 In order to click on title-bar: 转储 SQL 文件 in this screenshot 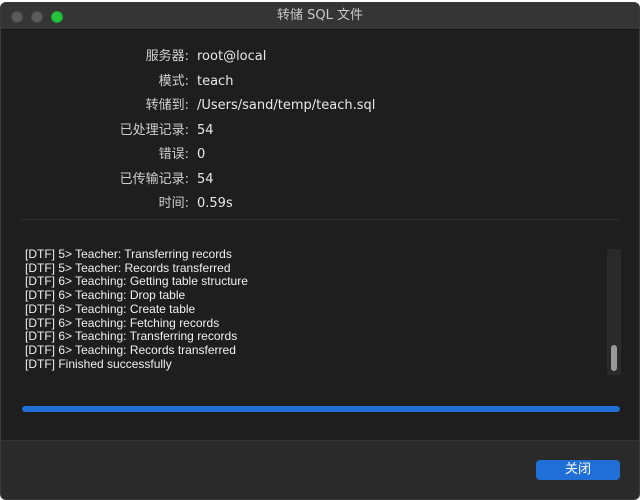, I will do `click(320, 16)`.